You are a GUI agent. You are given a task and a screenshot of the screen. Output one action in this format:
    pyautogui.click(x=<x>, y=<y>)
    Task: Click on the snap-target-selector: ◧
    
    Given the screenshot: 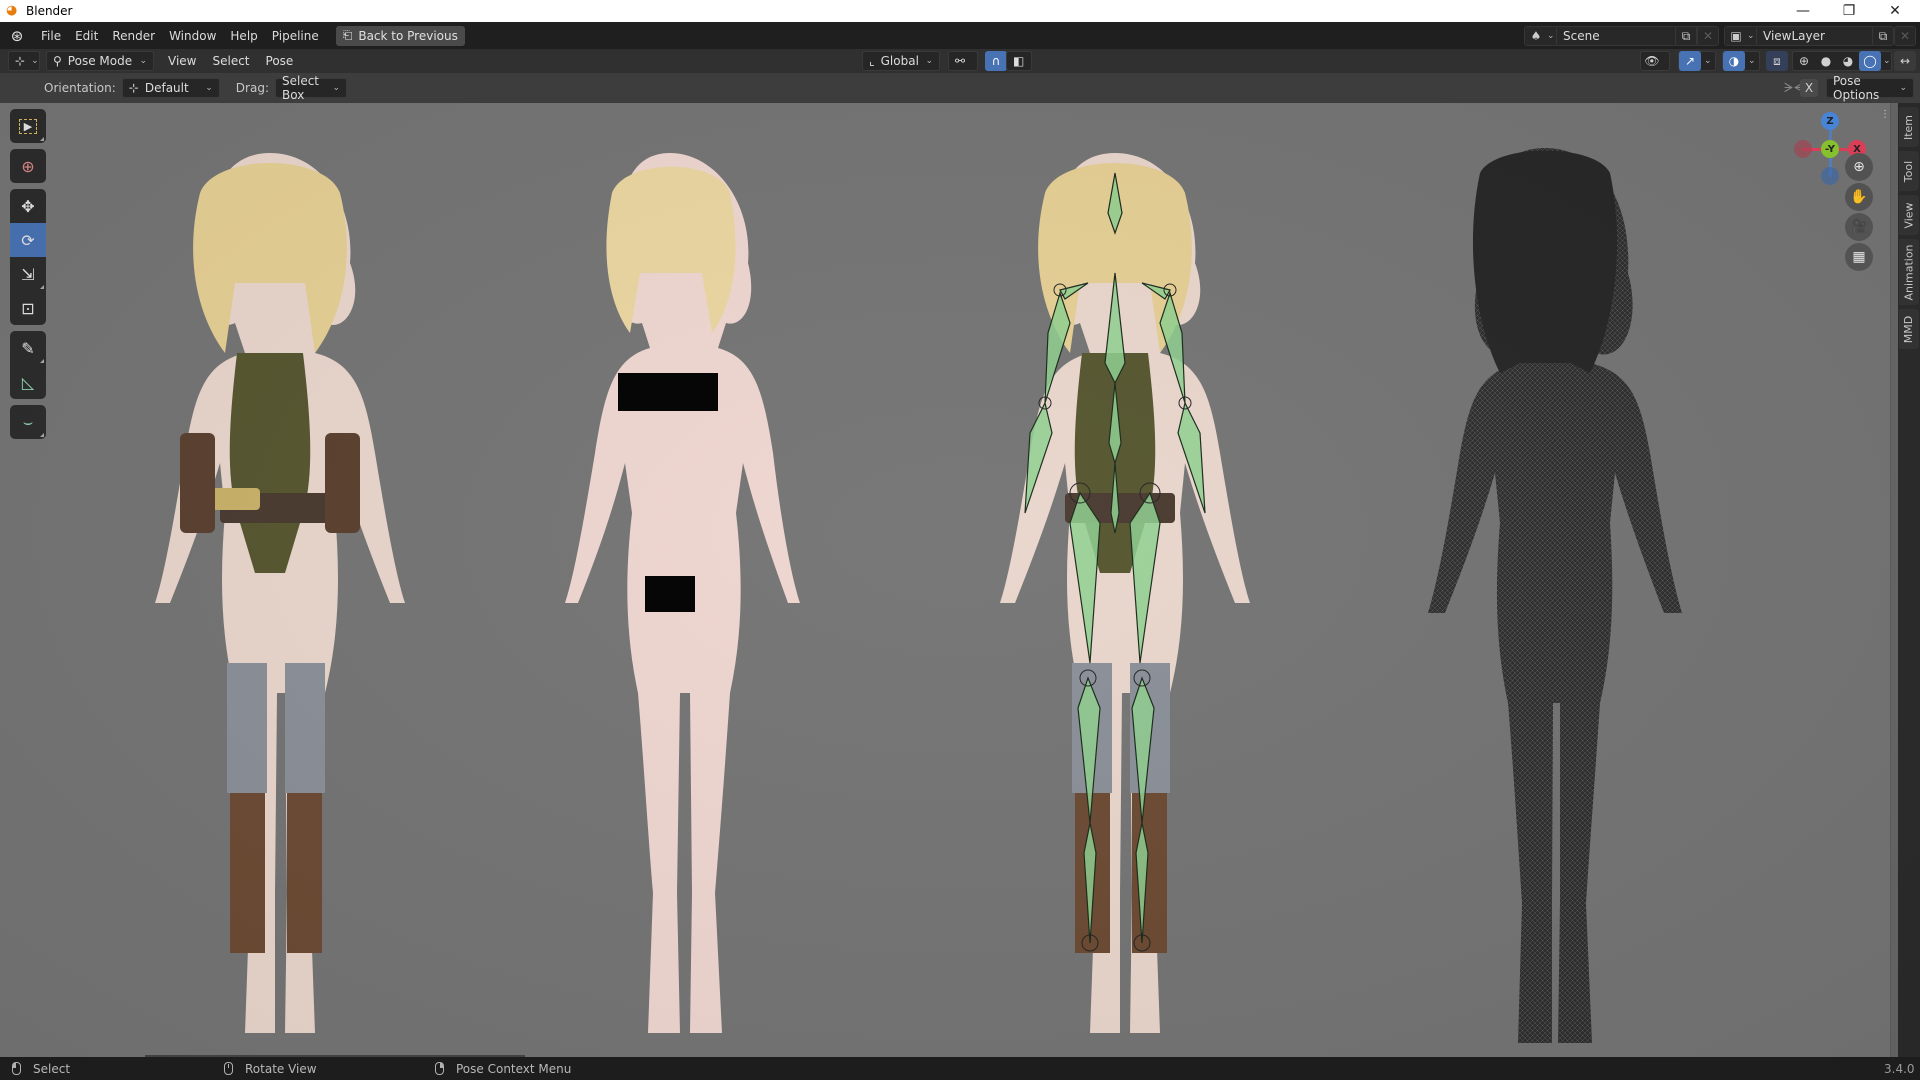 What is the action you would take?
    pyautogui.click(x=1019, y=61)
    